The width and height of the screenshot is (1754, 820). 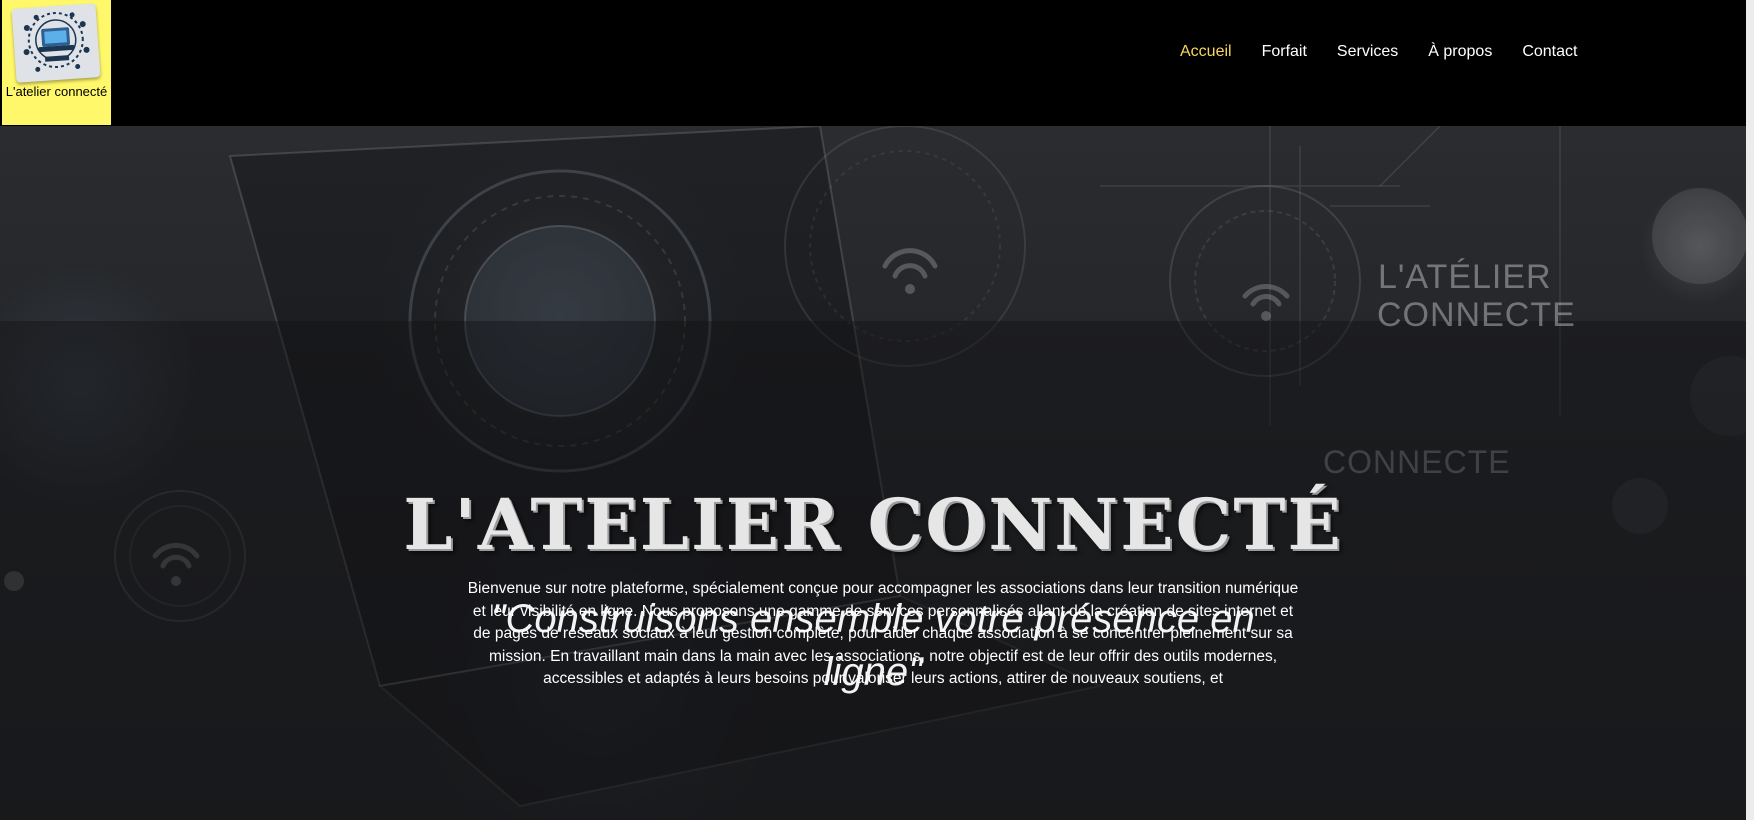 What do you see at coordinates (1206, 52) in the screenshot?
I see `nav-item-accueil: Accueil` at bounding box center [1206, 52].